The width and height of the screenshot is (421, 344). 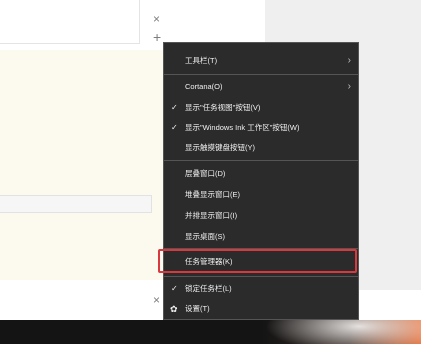 I want to click on menu-item-settings: ✿ 设置(T), so click(x=261, y=309).